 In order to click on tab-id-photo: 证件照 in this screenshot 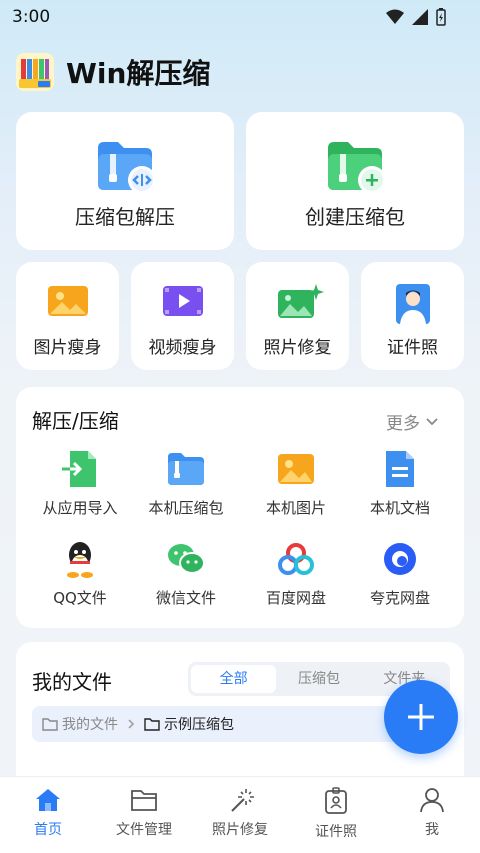, I will do `click(336, 815)`.